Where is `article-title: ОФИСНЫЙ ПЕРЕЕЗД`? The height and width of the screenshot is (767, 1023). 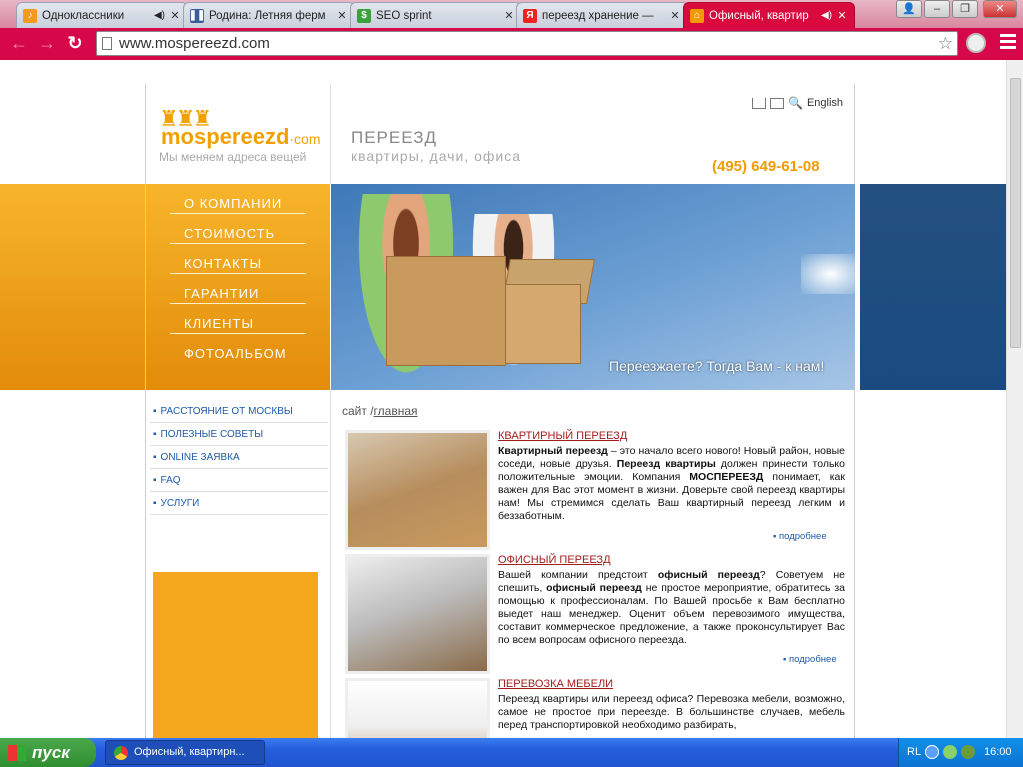
article-title: ОФИСНЫЙ ПЕРЕЕЗД is located at coordinates (554, 560).